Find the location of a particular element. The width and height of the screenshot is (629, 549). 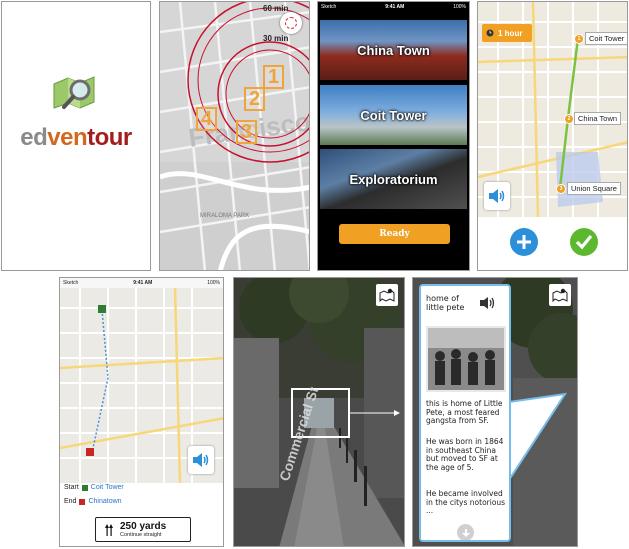

historic-photo is located at coordinates (466, 359).